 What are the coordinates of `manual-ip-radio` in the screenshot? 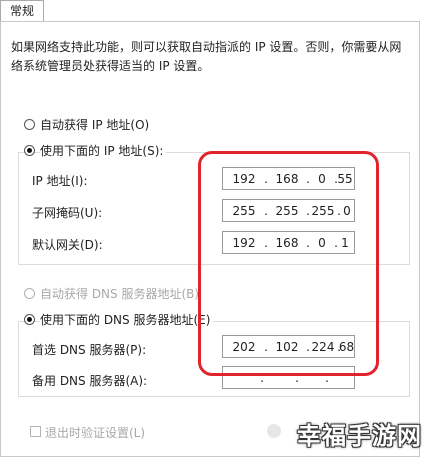 It's located at (29, 150).